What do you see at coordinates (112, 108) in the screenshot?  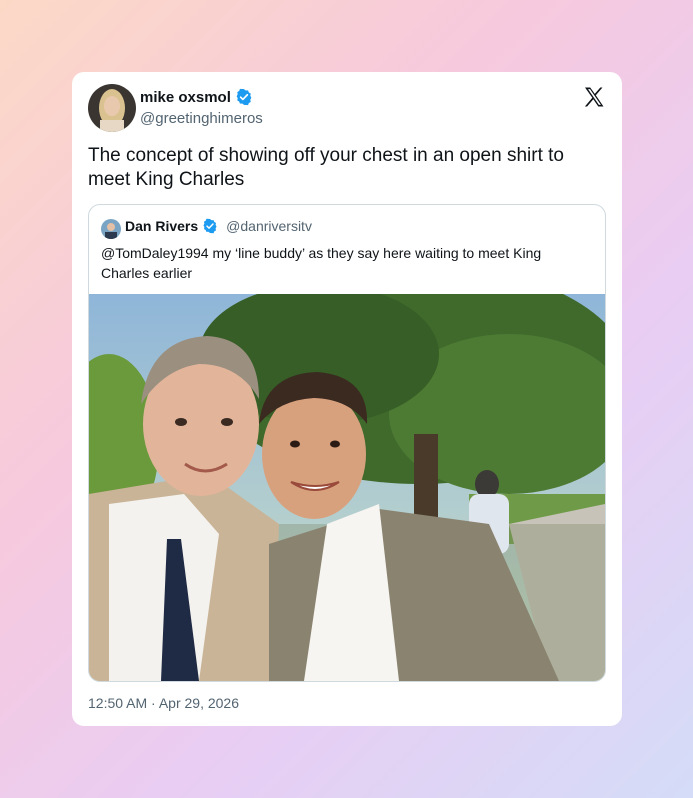 I see `author-avatar` at bounding box center [112, 108].